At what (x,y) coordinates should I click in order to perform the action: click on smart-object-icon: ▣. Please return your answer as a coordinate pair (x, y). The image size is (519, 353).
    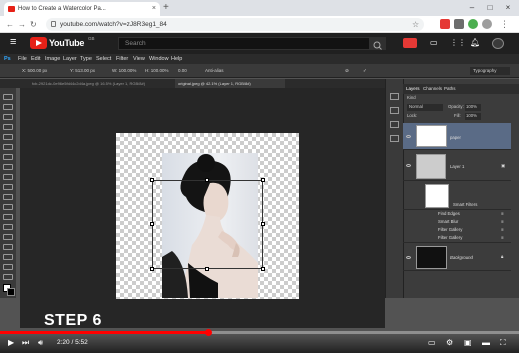
    Looking at the image, I should click on (503, 165).